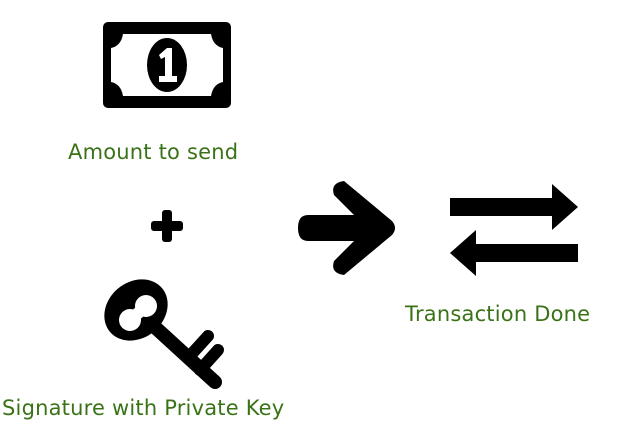 This screenshot has height=430, width=626. What do you see at coordinates (498, 314) in the screenshot?
I see `transaction-label: Transaction Done` at bounding box center [498, 314].